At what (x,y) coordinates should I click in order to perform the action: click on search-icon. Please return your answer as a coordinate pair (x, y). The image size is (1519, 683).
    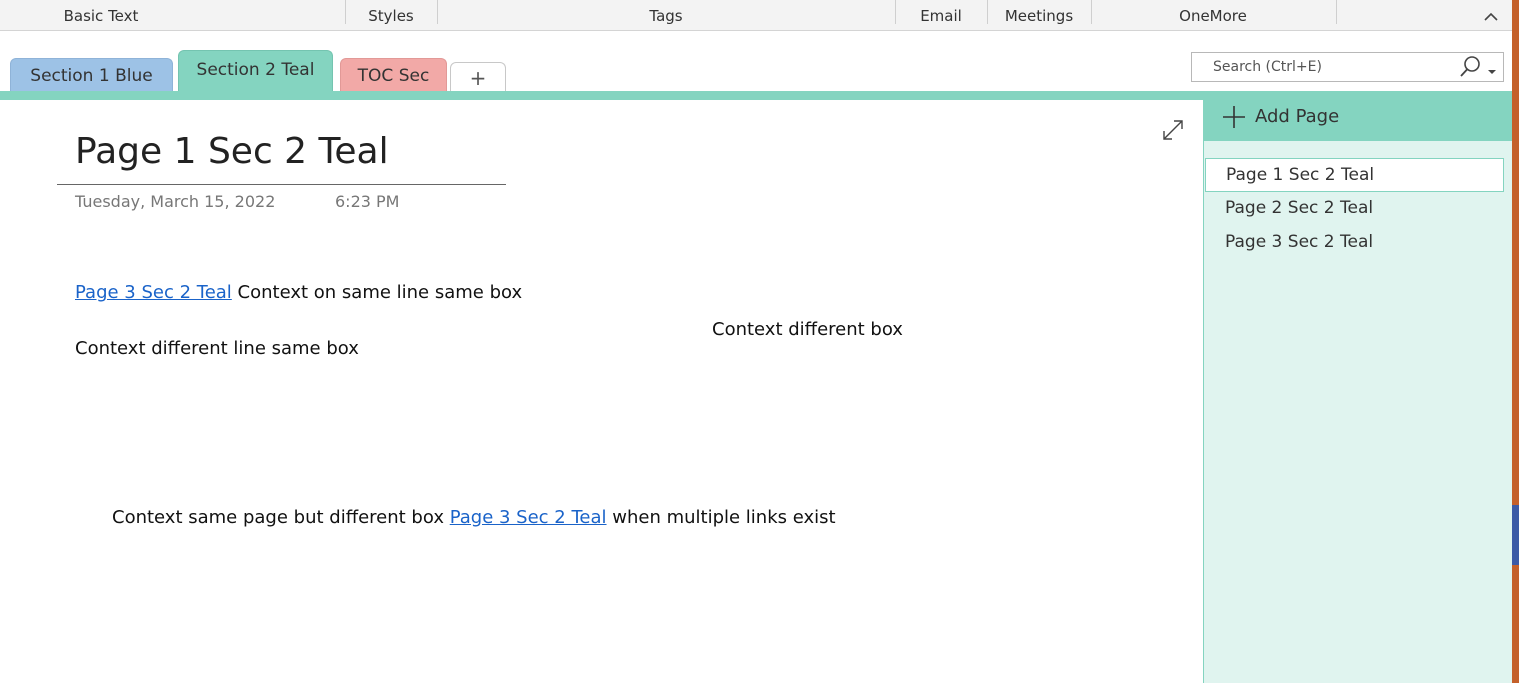
    Looking at the image, I should click on (1470, 66).